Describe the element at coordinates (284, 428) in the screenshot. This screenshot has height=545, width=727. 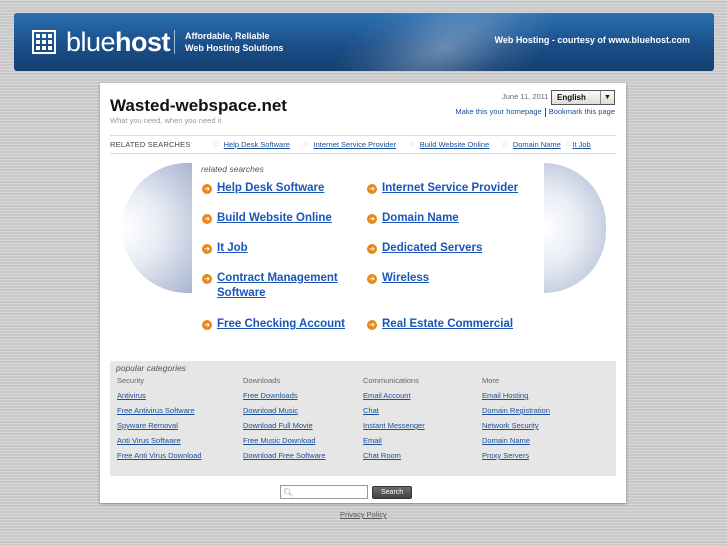
I see `category-link: Download Full Movie` at that location.